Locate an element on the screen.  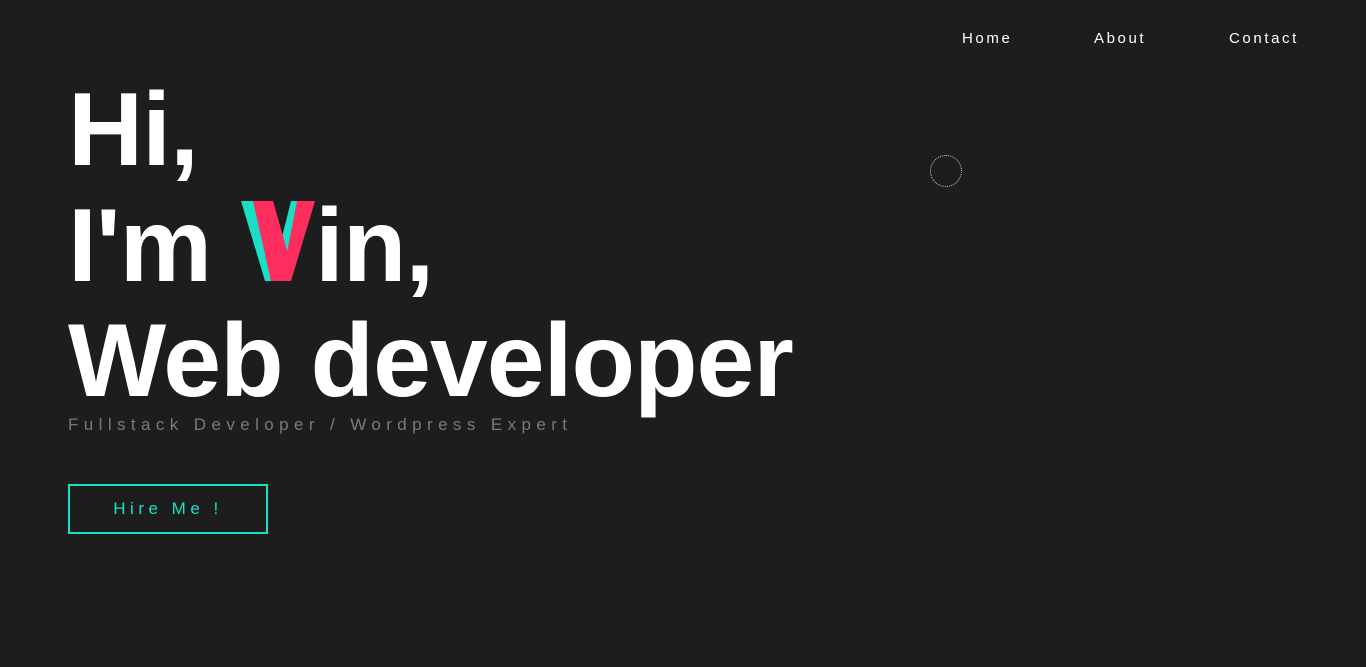
cursor-ring-icon is located at coordinates (946, 171).